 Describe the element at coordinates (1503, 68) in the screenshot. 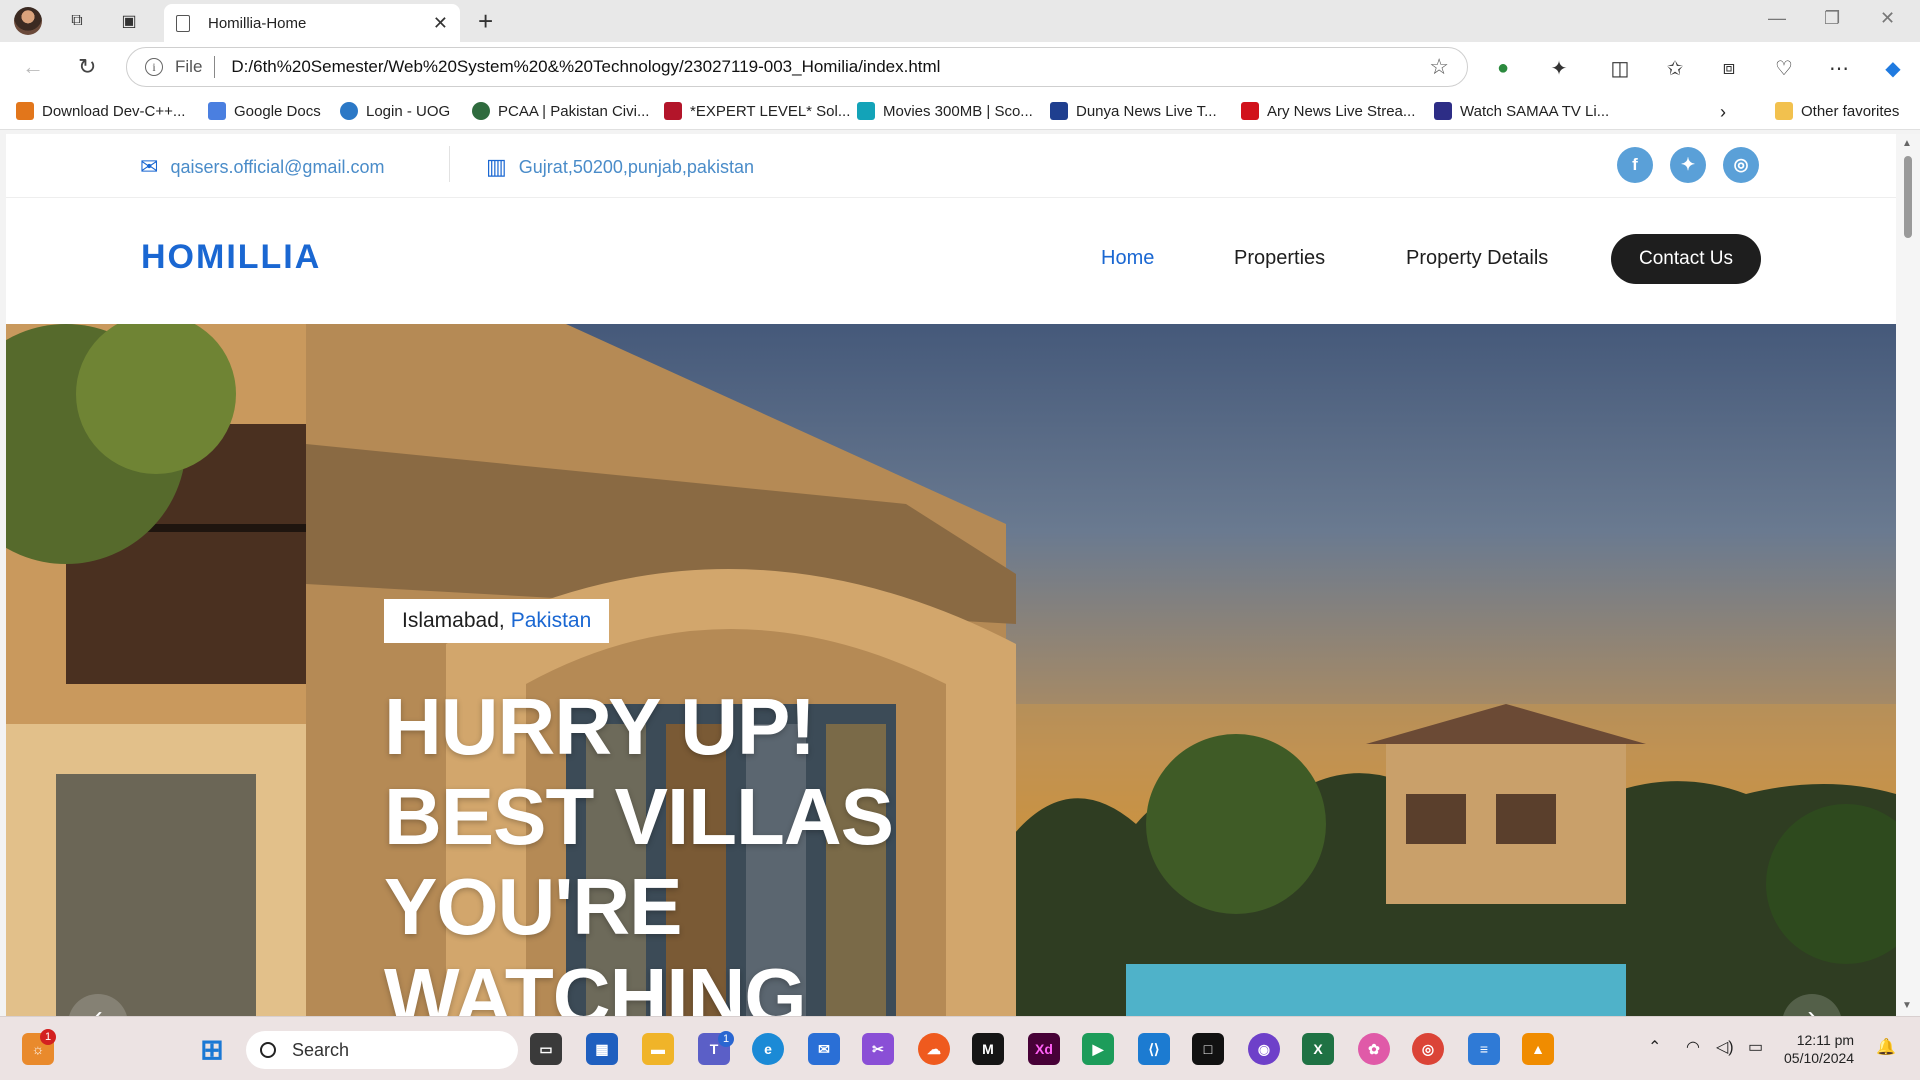

I see `extension-globe-icon: ●` at that location.